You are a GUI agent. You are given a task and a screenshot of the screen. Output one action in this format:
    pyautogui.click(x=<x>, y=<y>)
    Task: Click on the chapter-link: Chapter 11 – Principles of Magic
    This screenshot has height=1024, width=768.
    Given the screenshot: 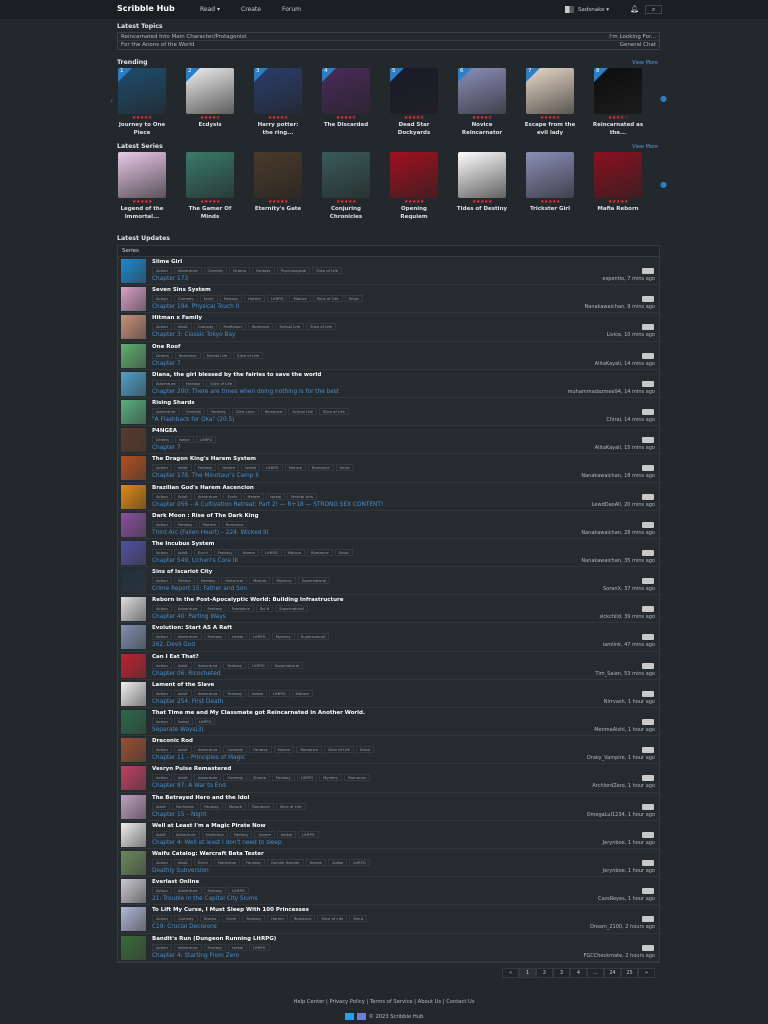 What is the action you would take?
    pyautogui.click(x=198, y=758)
    